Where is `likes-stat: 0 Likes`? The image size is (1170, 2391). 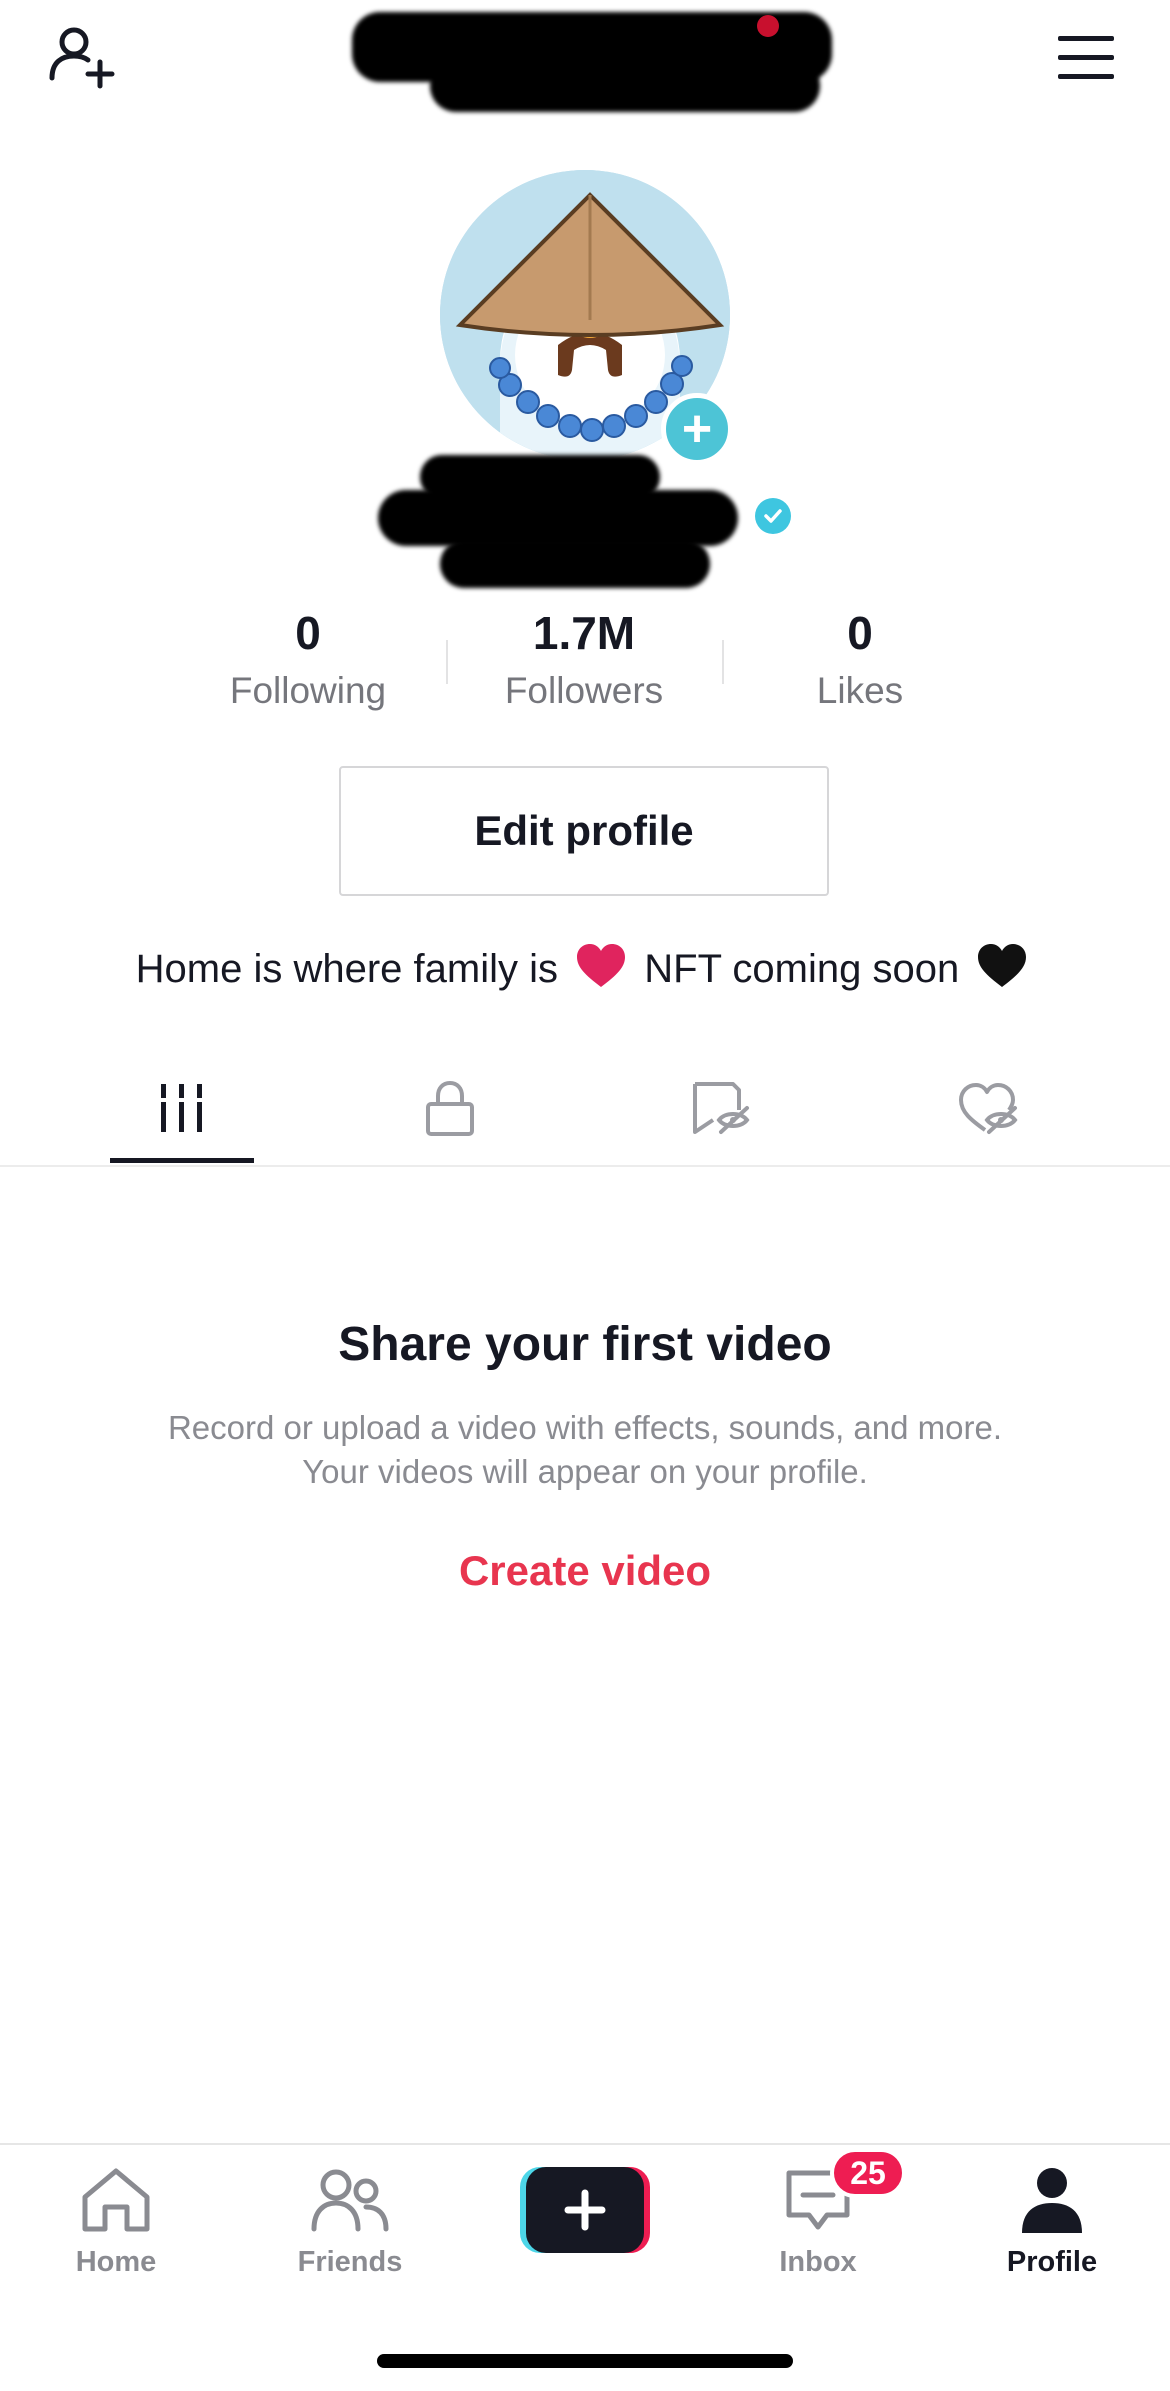 likes-stat: 0 Likes is located at coordinates (860, 660).